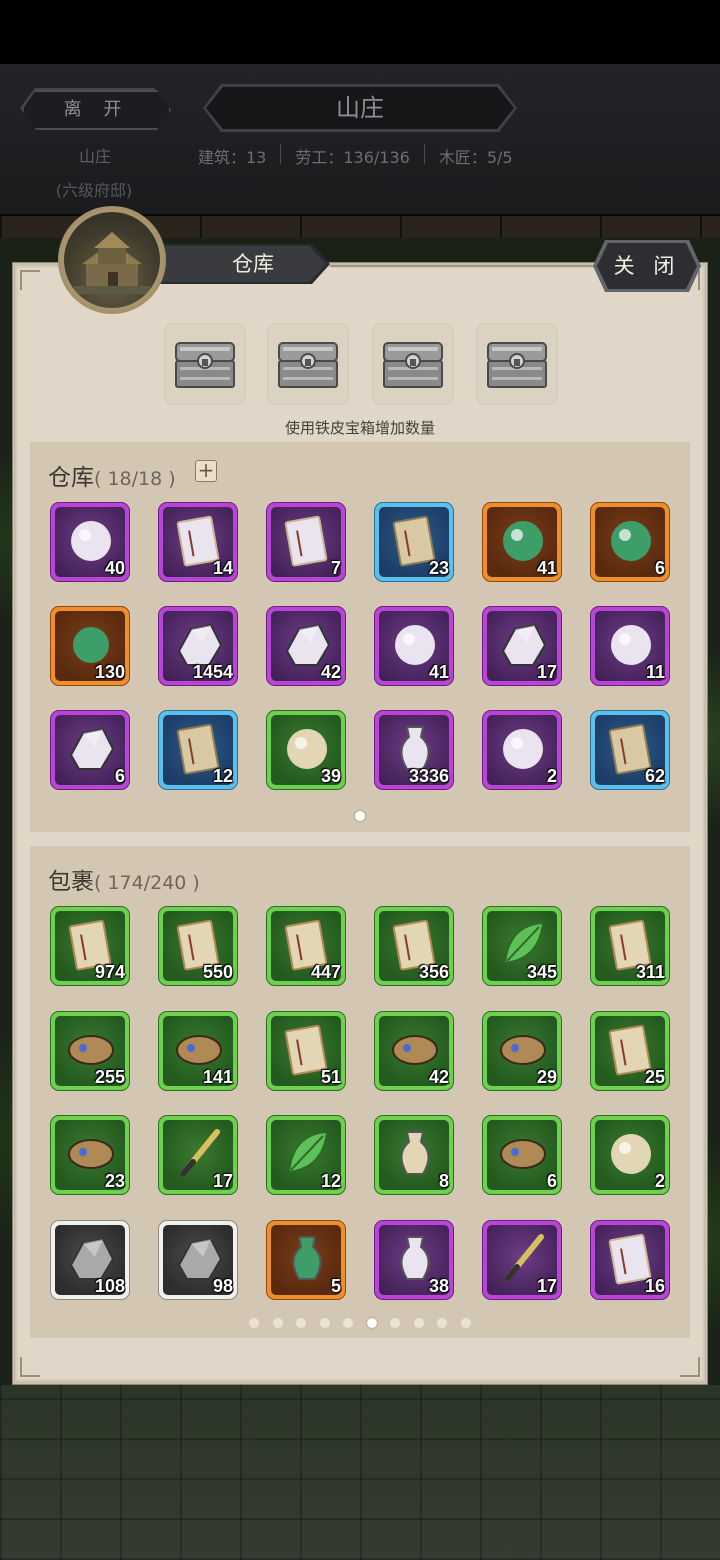 The width and height of the screenshot is (720, 1560). What do you see at coordinates (330, 776) in the screenshot?
I see `item-count: 39` at bounding box center [330, 776].